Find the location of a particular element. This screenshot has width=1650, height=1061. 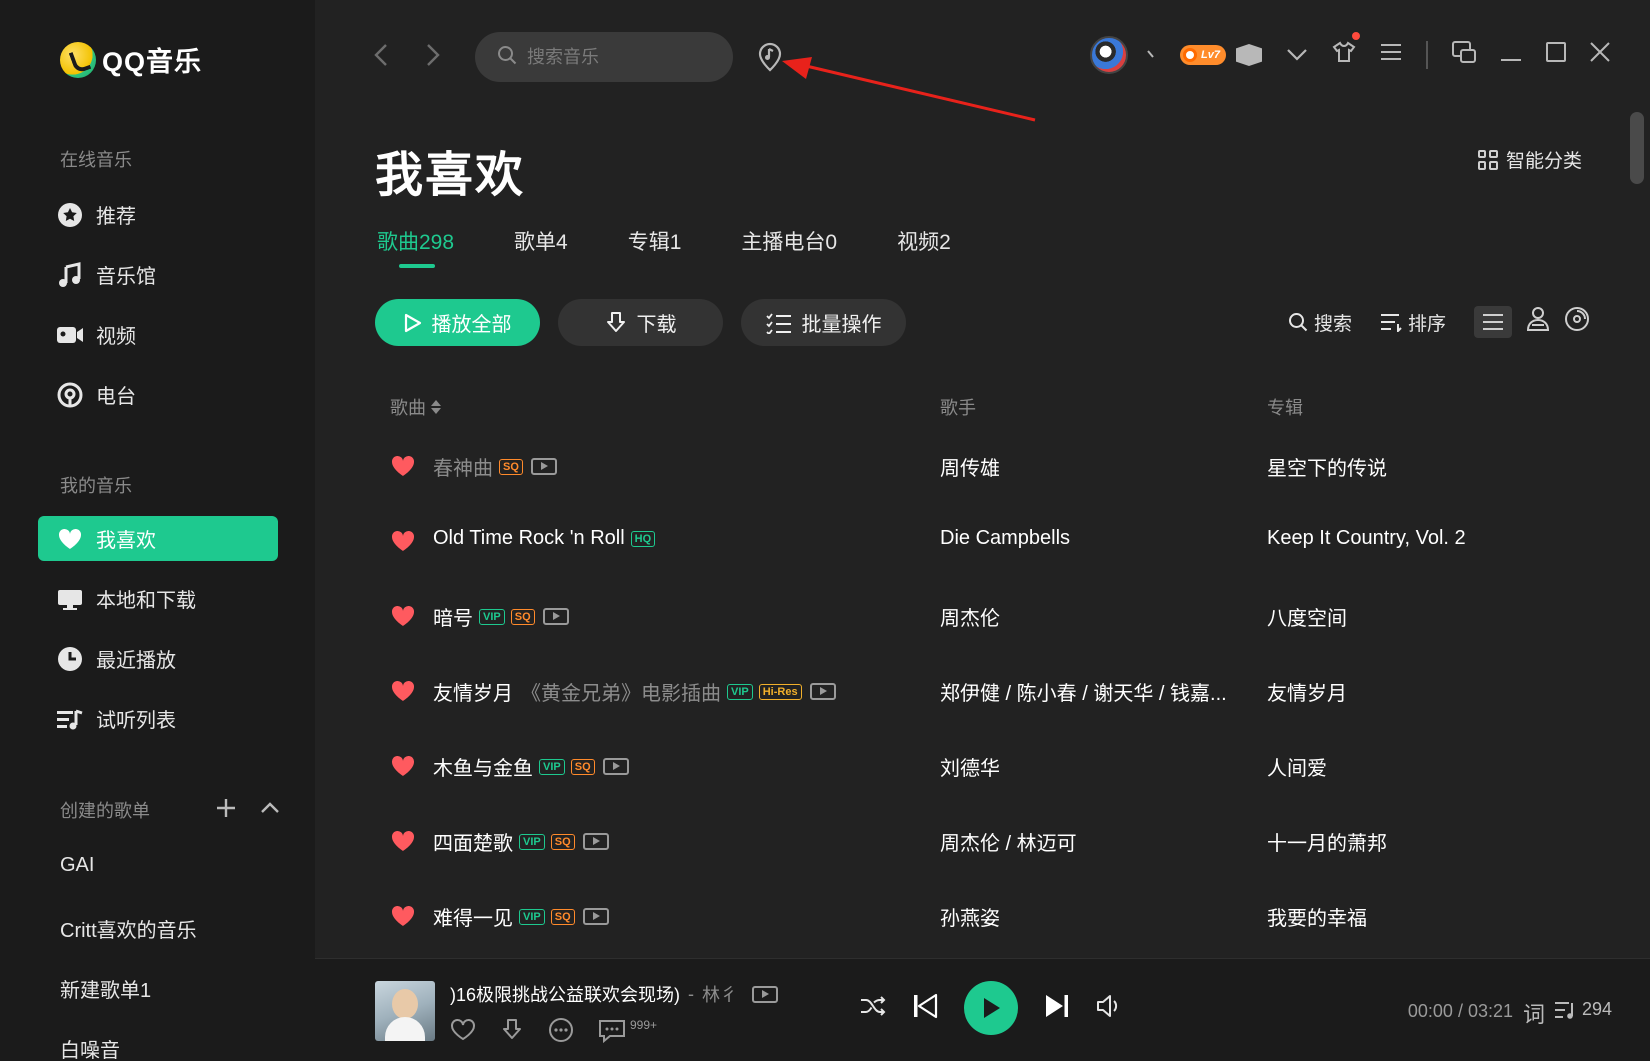

tab-playlists: 歌单4 is located at coordinates (541, 241).